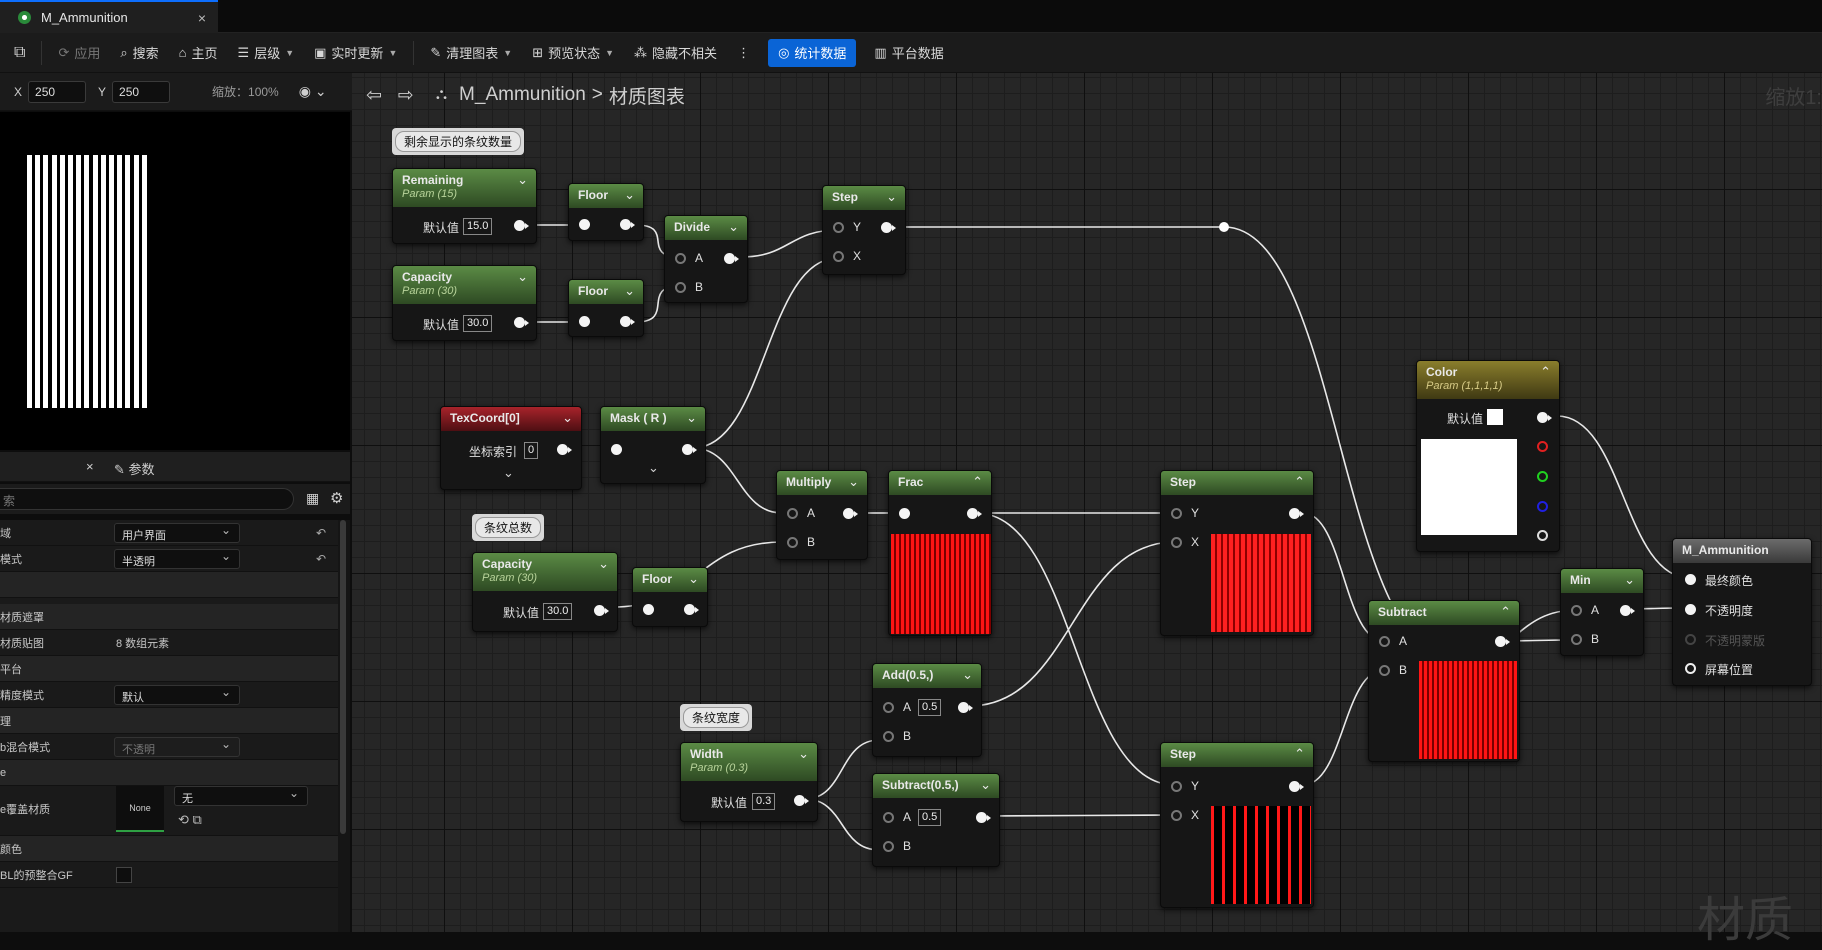  Describe the element at coordinates (716, 717) in the screenshot. I see `comment-width: 条纹宽度` at that location.